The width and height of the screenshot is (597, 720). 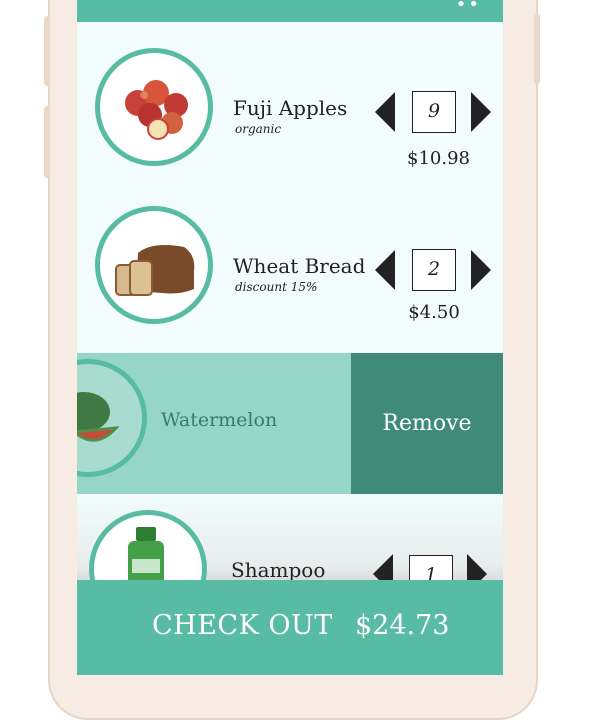 I want to click on apples-icon, so click(x=156, y=110).